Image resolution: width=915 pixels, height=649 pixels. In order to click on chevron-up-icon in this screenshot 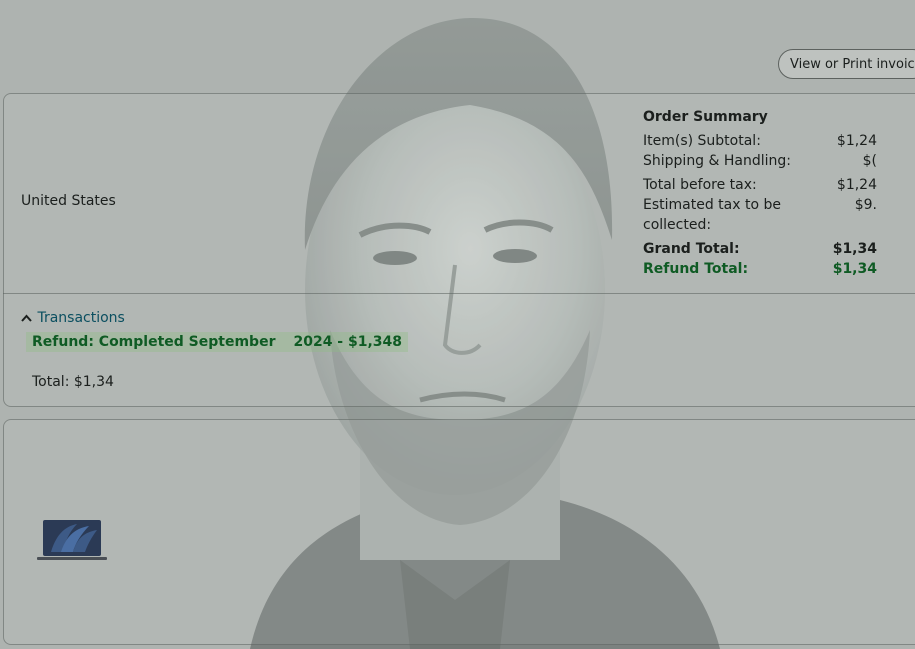, I will do `click(27, 318)`.